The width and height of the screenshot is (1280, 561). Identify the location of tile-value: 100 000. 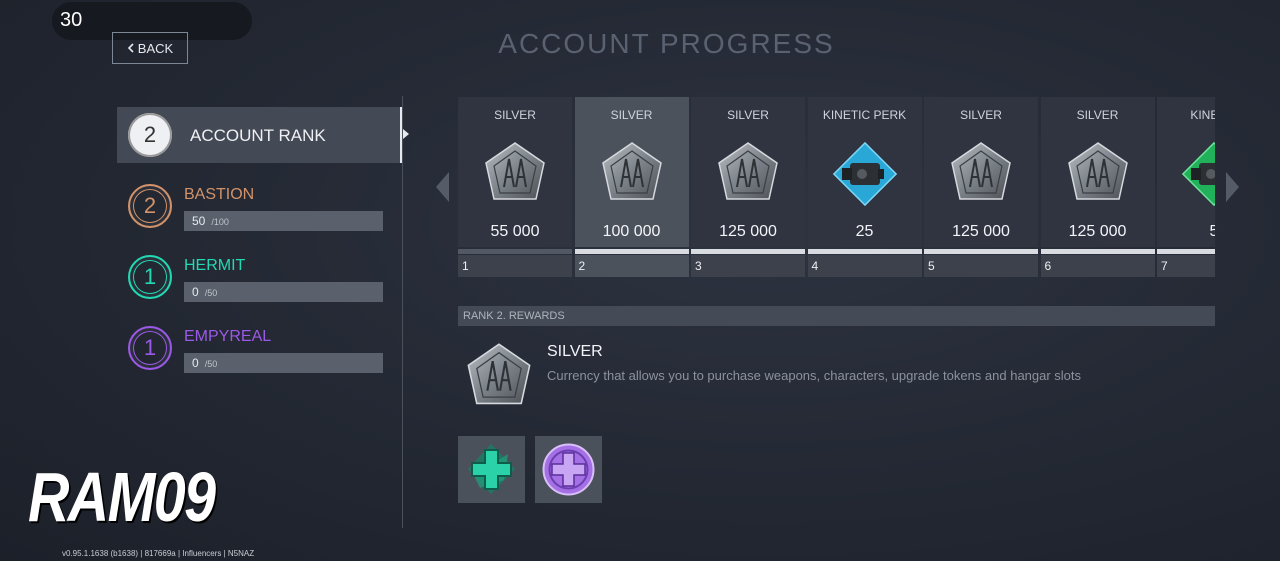
(631, 231).